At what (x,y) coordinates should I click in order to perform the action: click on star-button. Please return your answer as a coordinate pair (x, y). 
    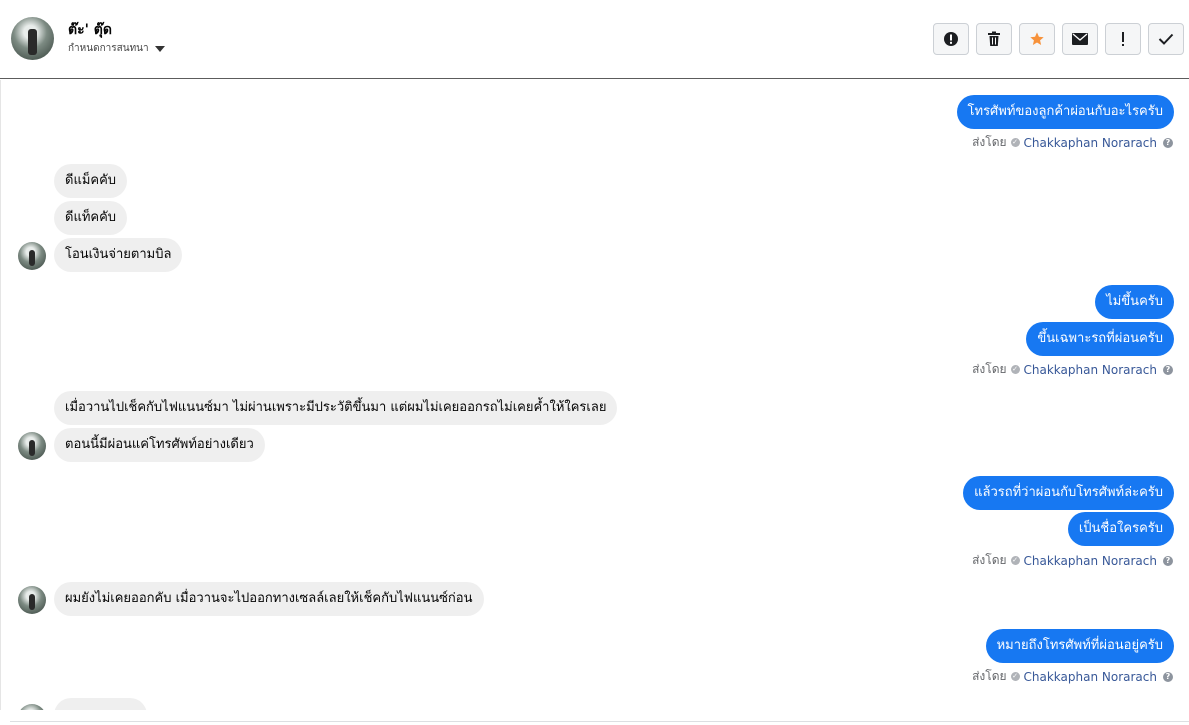
    Looking at the image, I should click on (1037, 39).